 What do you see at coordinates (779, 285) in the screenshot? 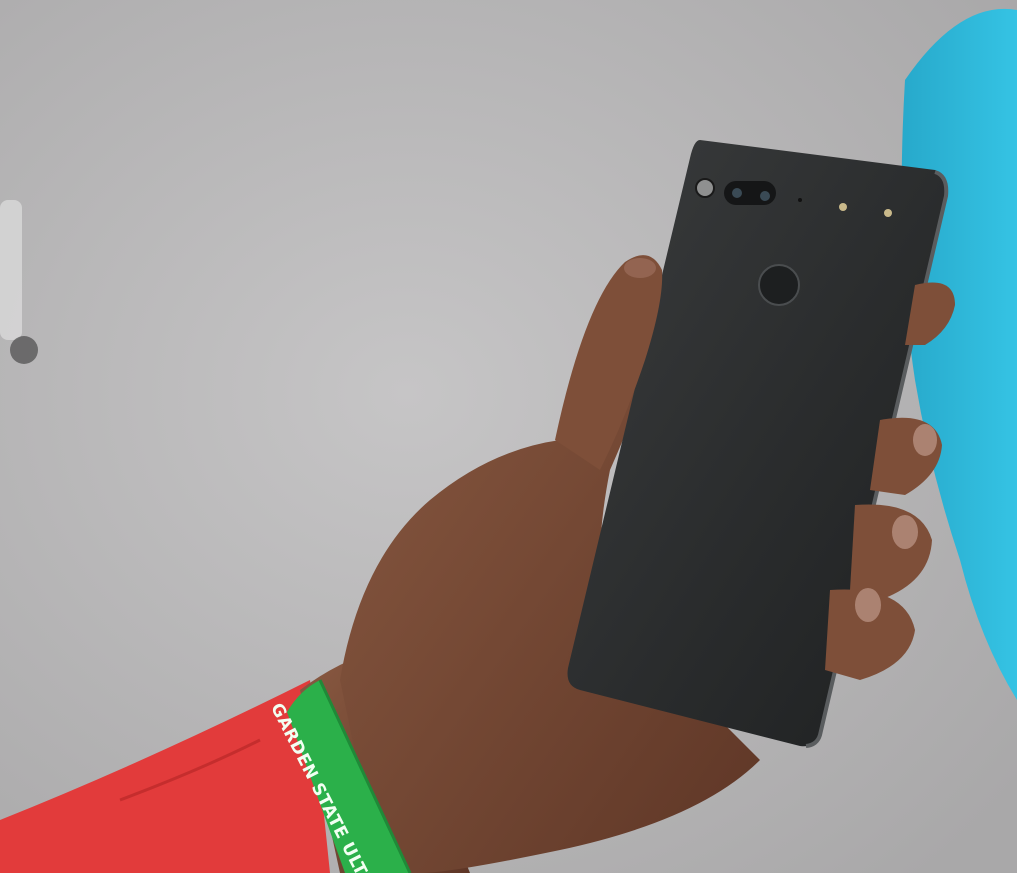
I see `fingerprint-sensor-icon` at bounding box center [779, 285].